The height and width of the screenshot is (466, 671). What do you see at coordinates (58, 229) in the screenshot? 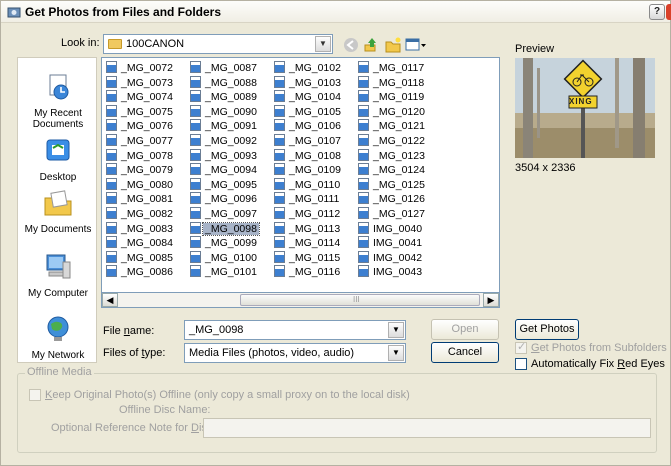
I see `place-label: My Documents` at bounding box center [58, 229].